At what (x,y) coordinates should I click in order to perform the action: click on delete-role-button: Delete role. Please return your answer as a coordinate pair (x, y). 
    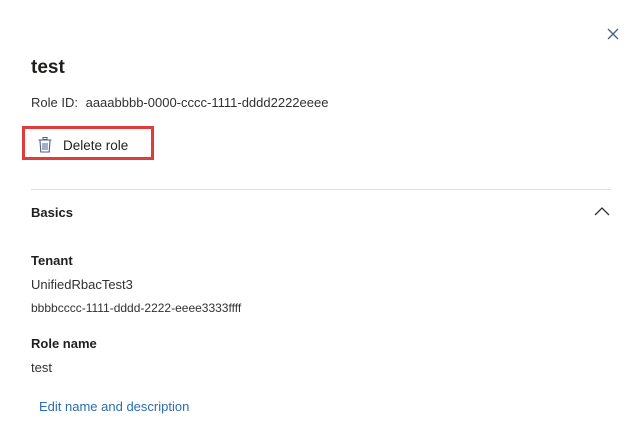
    Looking at the image, I should click on (83, 145).